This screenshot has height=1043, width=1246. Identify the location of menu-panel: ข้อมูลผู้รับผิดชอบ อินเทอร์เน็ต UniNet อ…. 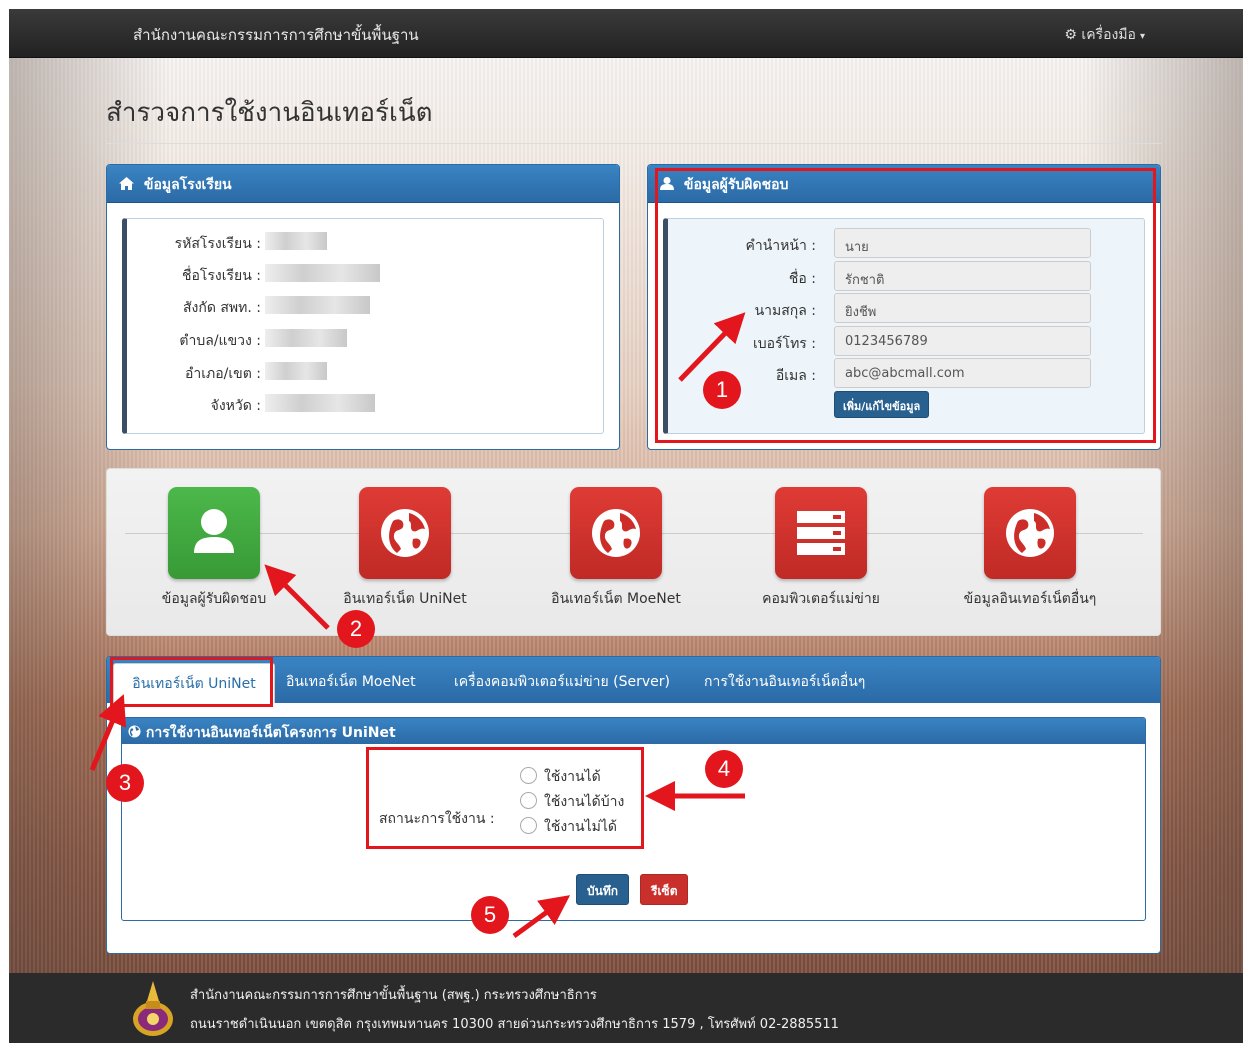
(633, 552).